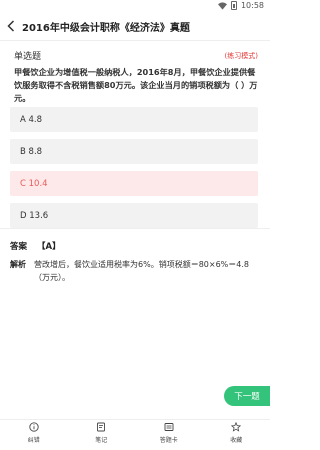 This screenshot has width=320, height=450. Describe the element at coordinates (237, 435) in the screenshot. I see `tab-favorite: 收藏` at that location.